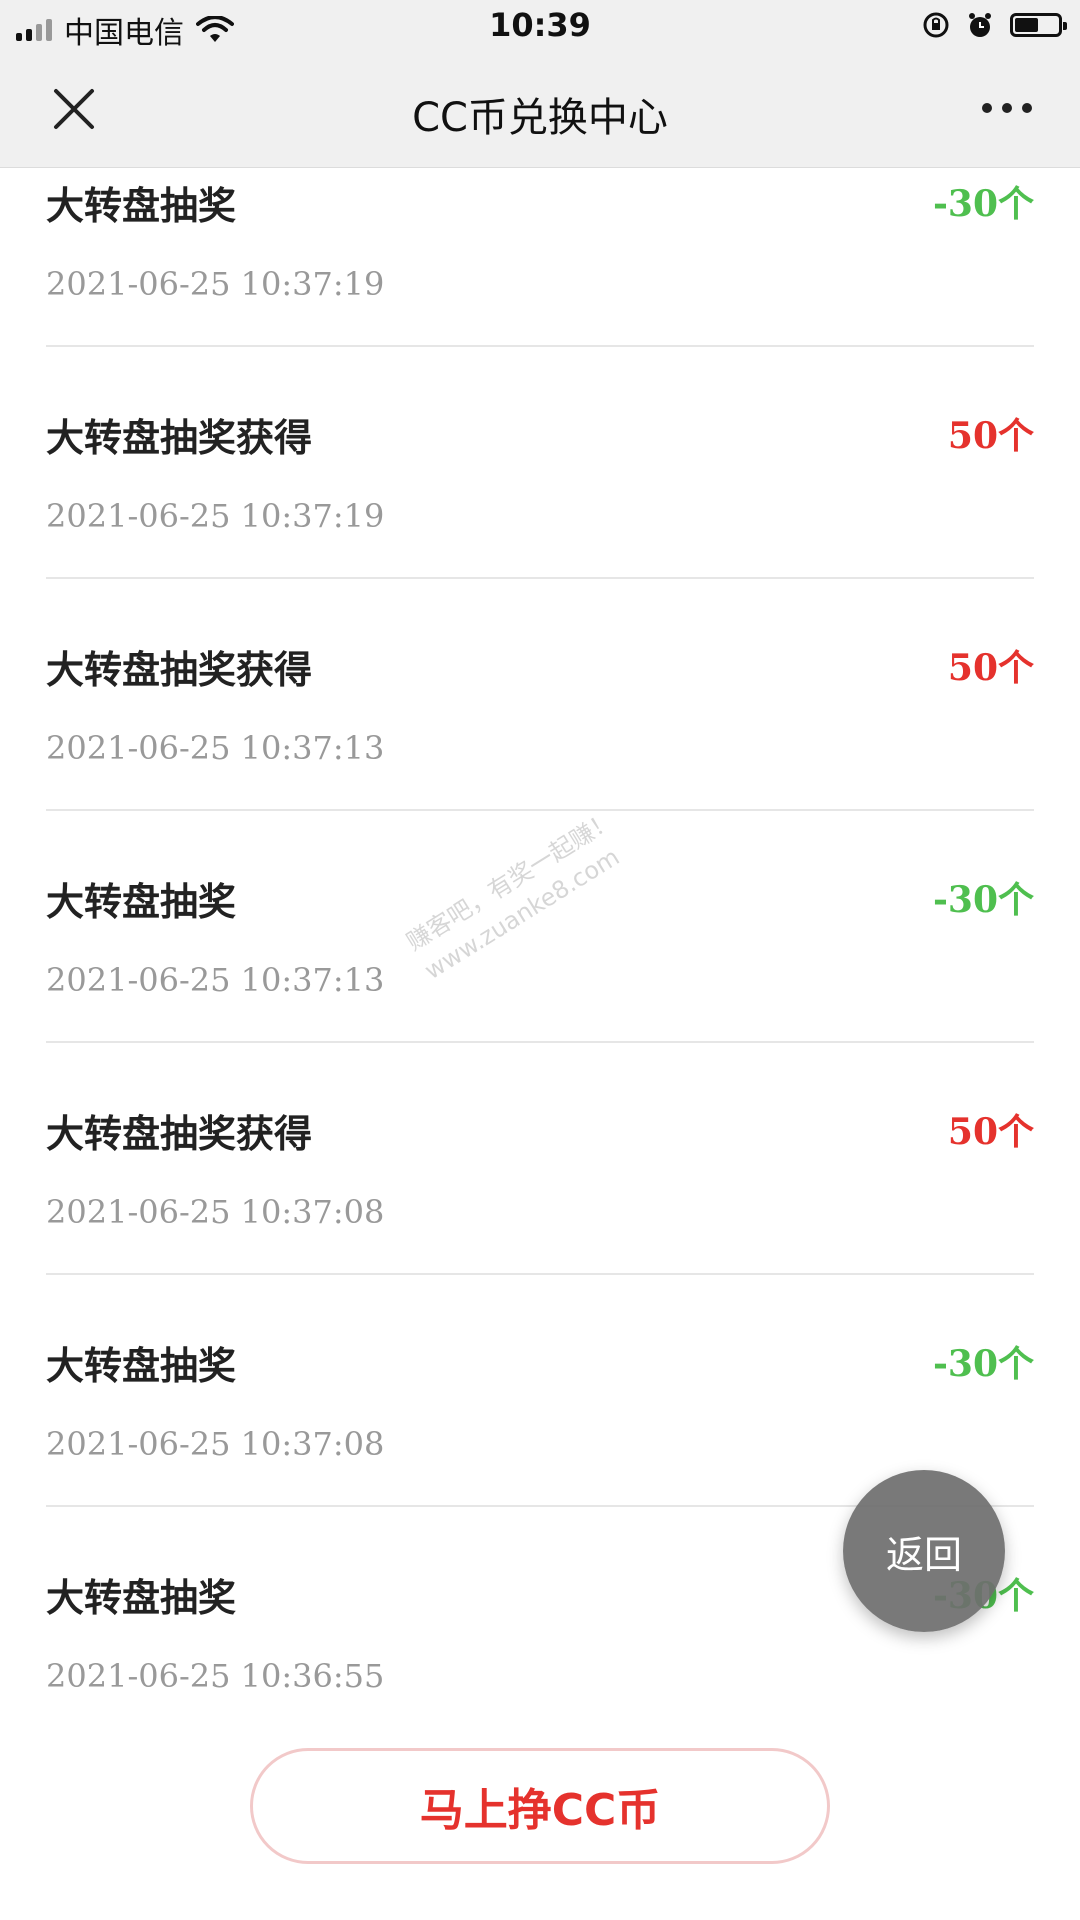  Describe the element at coordinates (936, 25) in the screenshot. I see `rotation-lock-icon` at that location.